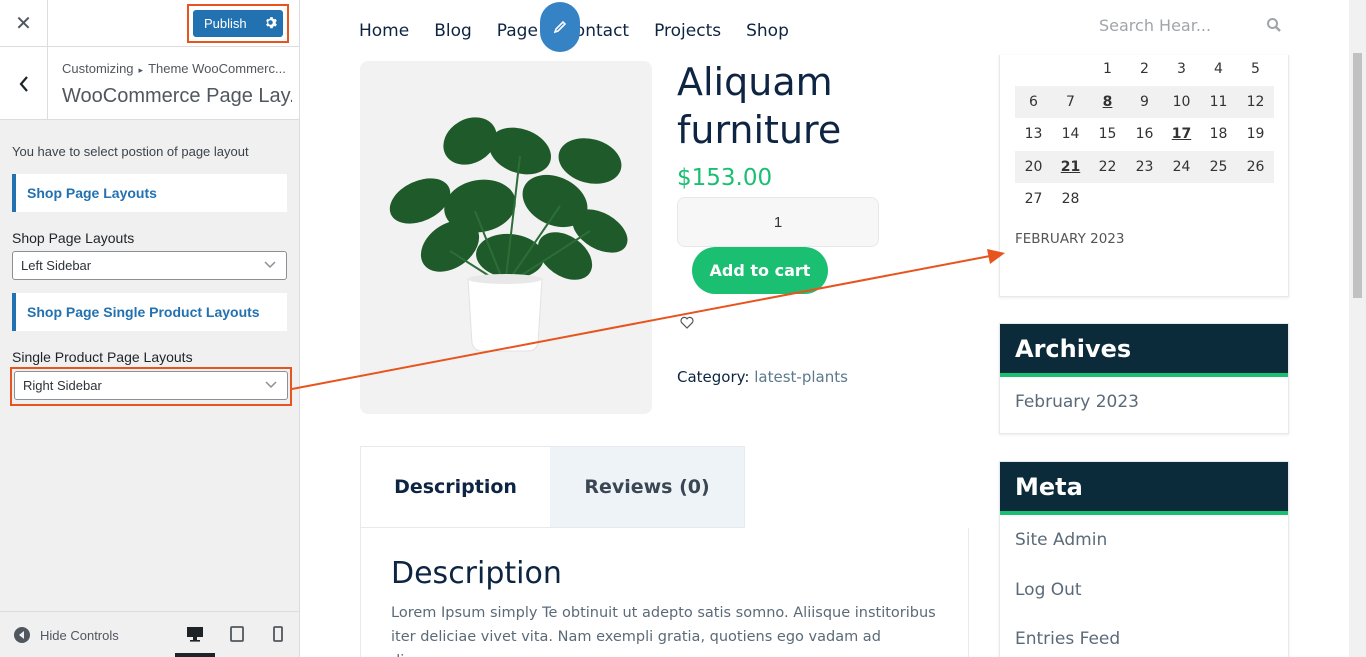 The width and height of the screenshot is (1366, 657). What do you see at coordinates (22, 635) in the screenshot?
I see `collapse-icon` at bounding box center [22, 635].